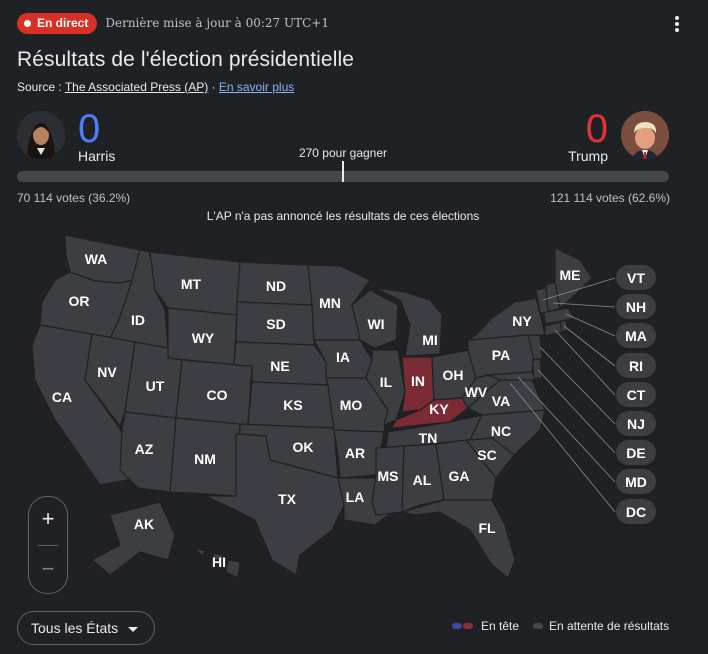 This screenshot has height=654, width=708. Describe the element at coordinates (79, 301) in the screenshot. I see `label-or: OR` at that location.